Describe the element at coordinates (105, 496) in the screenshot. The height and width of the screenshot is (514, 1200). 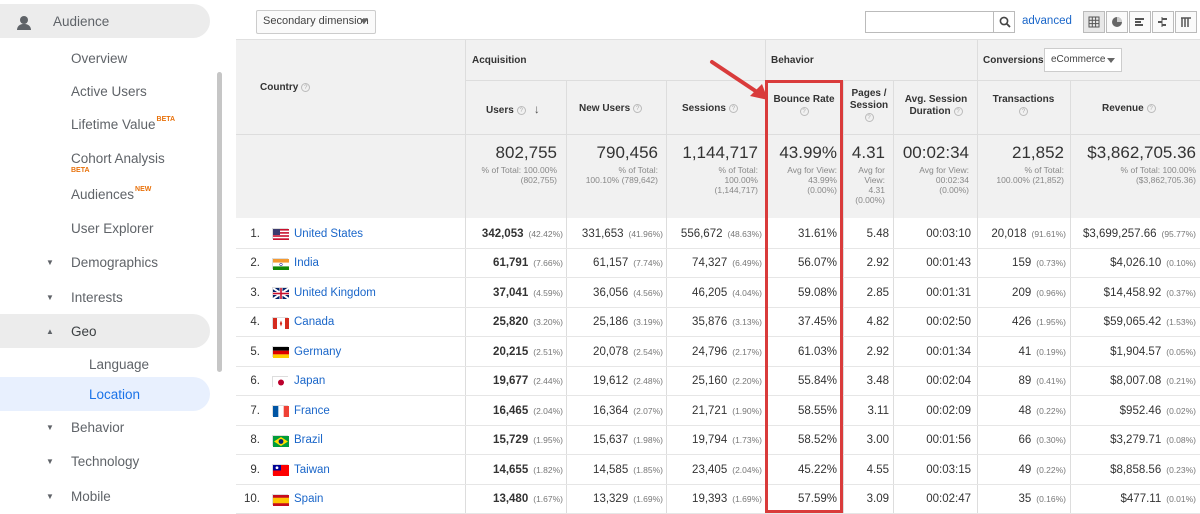
I see `sidebar-item-mobile: ▼ Mobile` at that location.